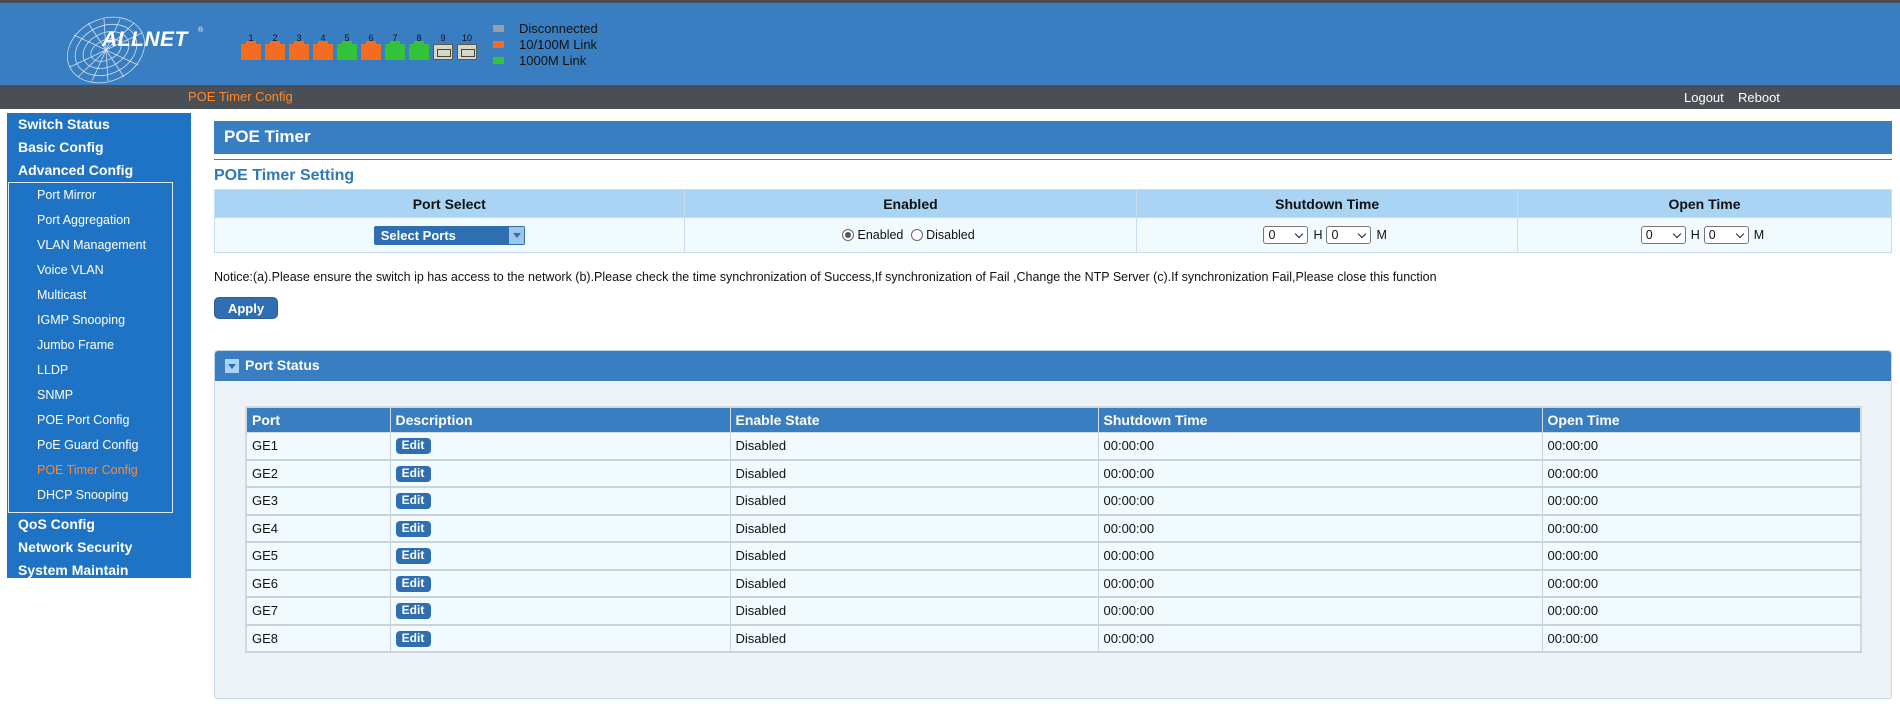  Describe the element at coordinates (90, 321) in the screenshot. I see `menu-igmp-snooping: IGMP Snooping` at that location.